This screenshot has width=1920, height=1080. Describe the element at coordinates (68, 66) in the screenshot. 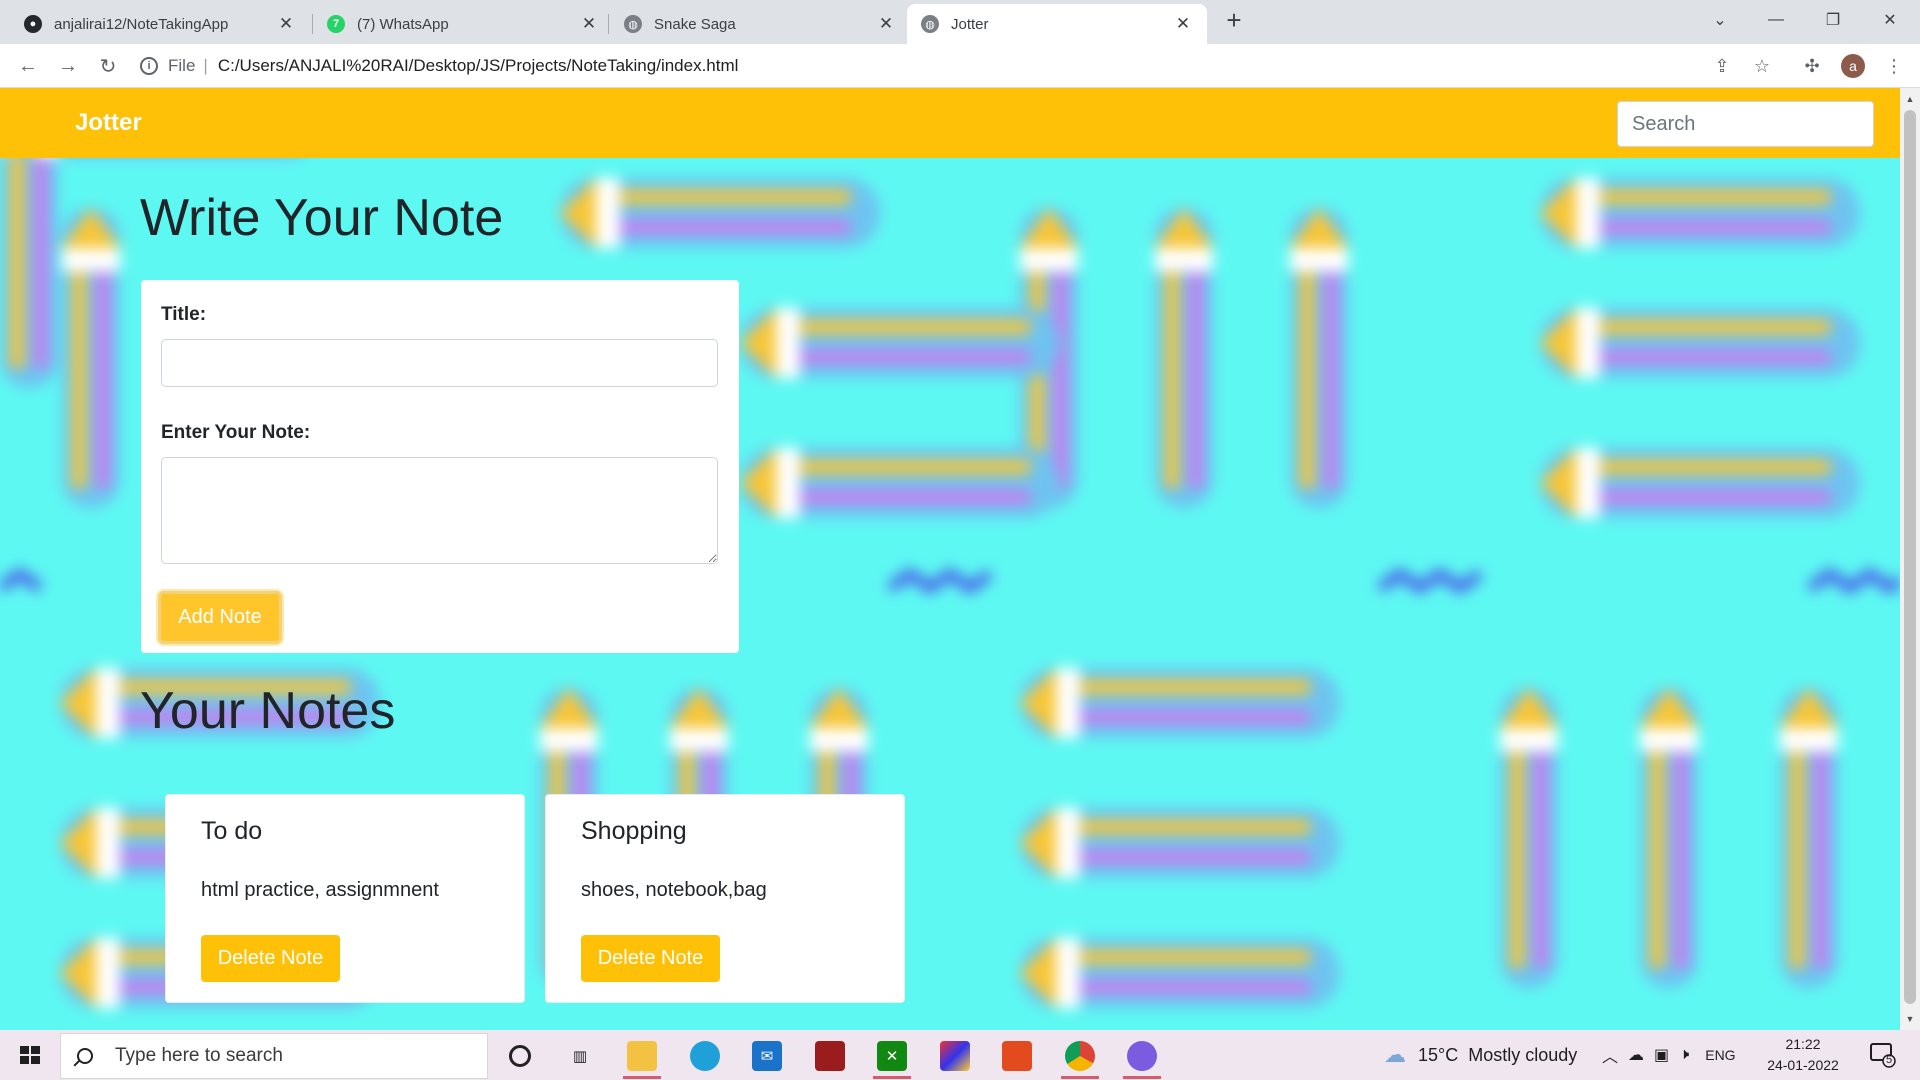

I see `forward-arrow-icon: →` at that location.